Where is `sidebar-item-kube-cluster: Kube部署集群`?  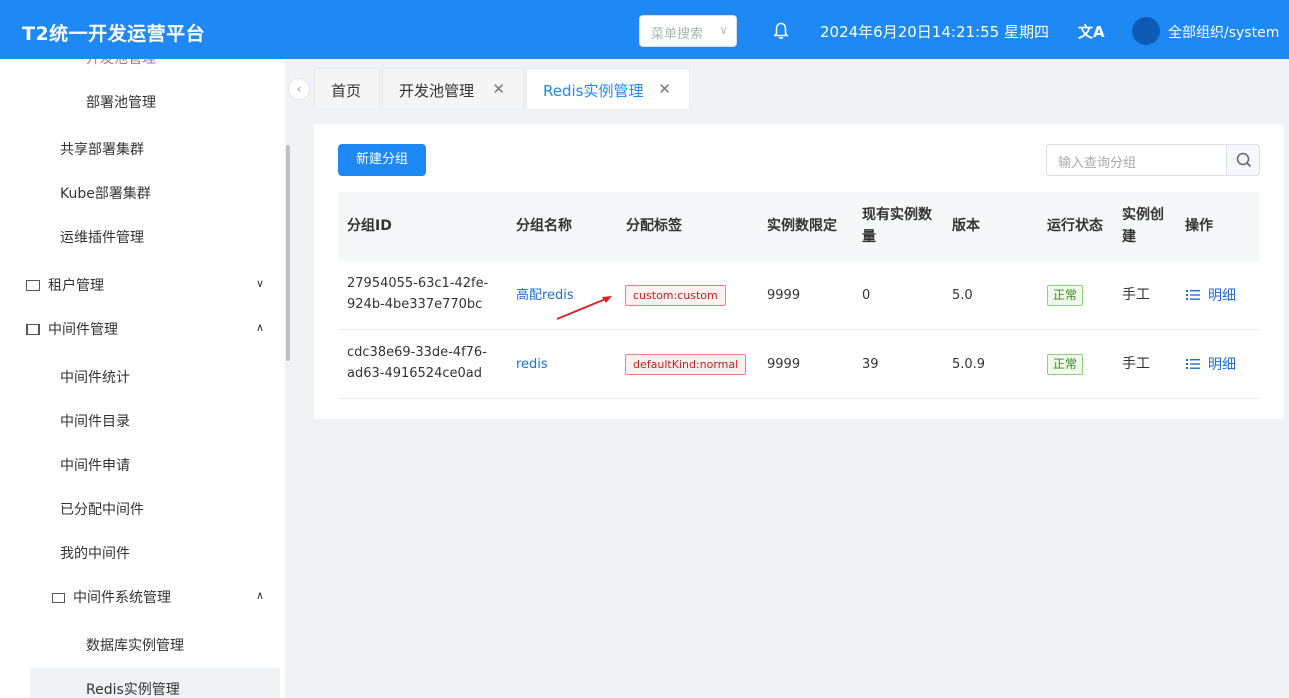 sidebar-item-kube-cluster: Kube部署集群 is located at coordinates (105, 193).